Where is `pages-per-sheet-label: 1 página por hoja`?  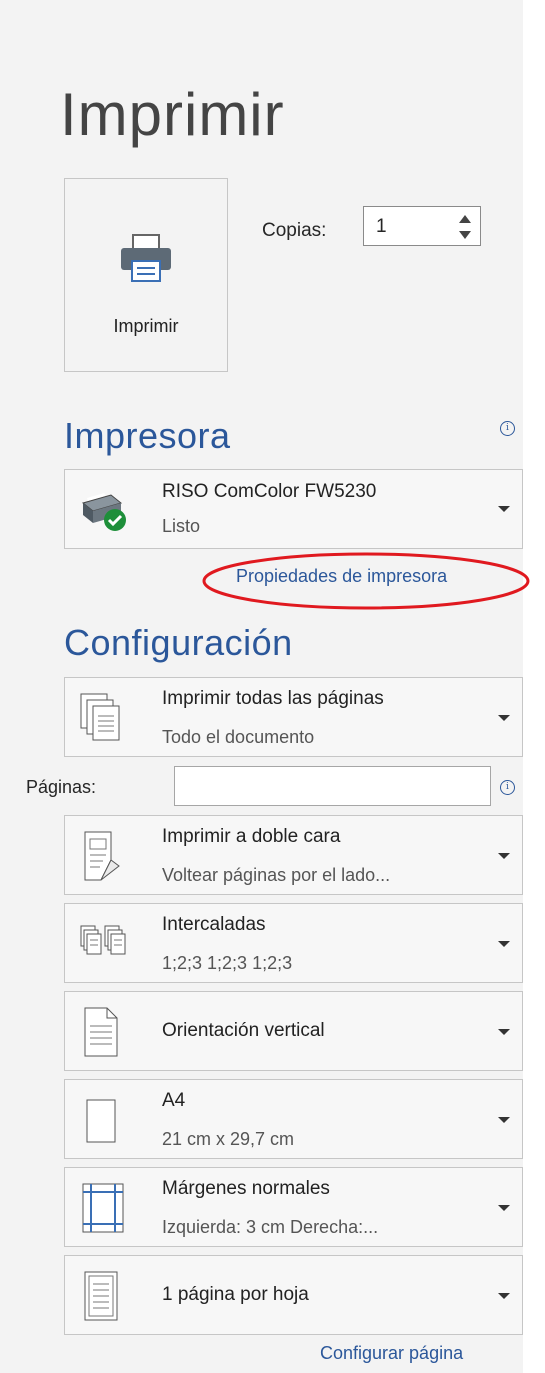 pages-per-sheet-label: 1 página por hoja is located at coordinates (235, 1294).